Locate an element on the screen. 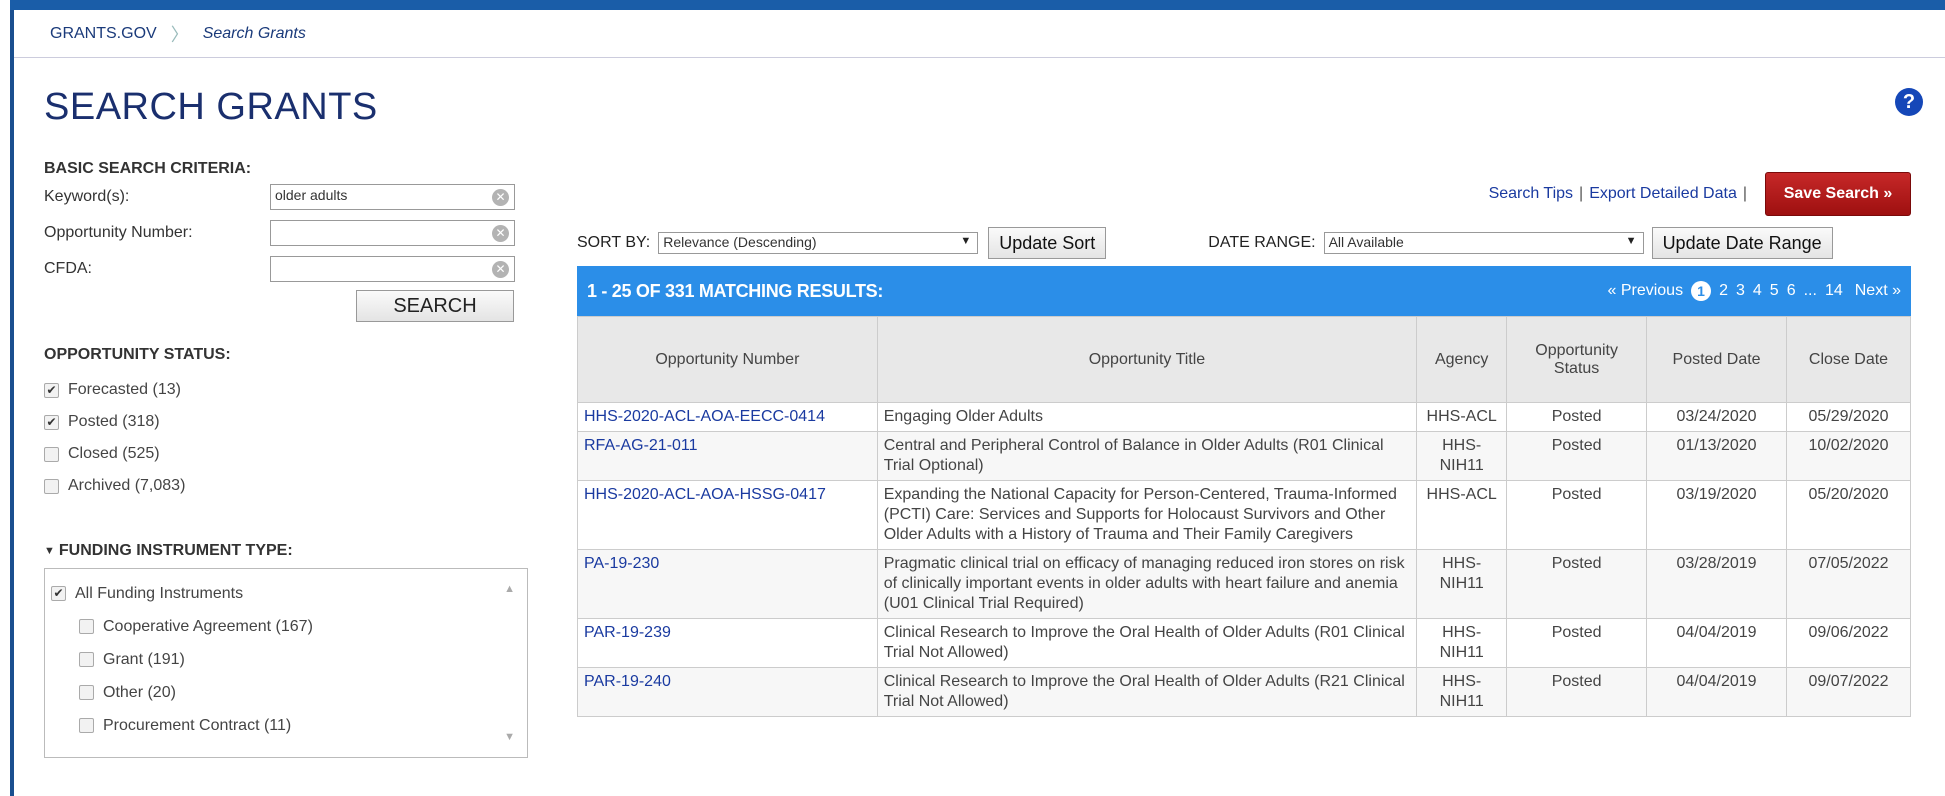  clear-opportunity-number-icon: ✕ is located at coordinates (500, 233).